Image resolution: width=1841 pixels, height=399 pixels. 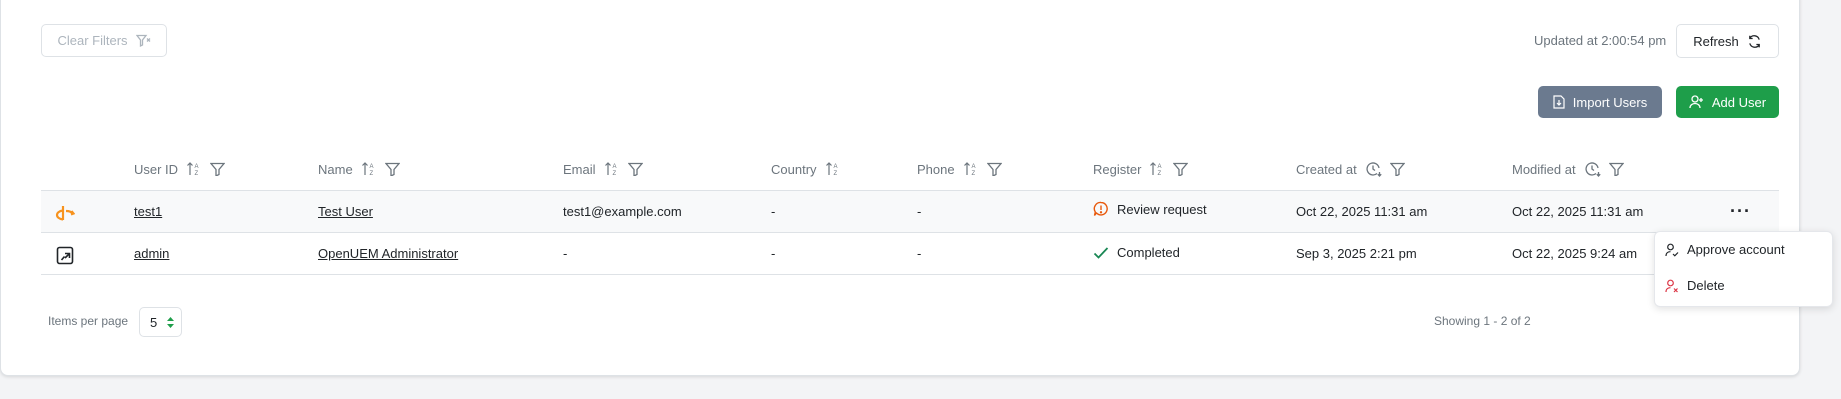 What do you see at coordinates (1578, 211) in the screenshot?
I see `modified-at-cell: Oct 22, 2025 11:31 am` at bounding box center [1578, 211].